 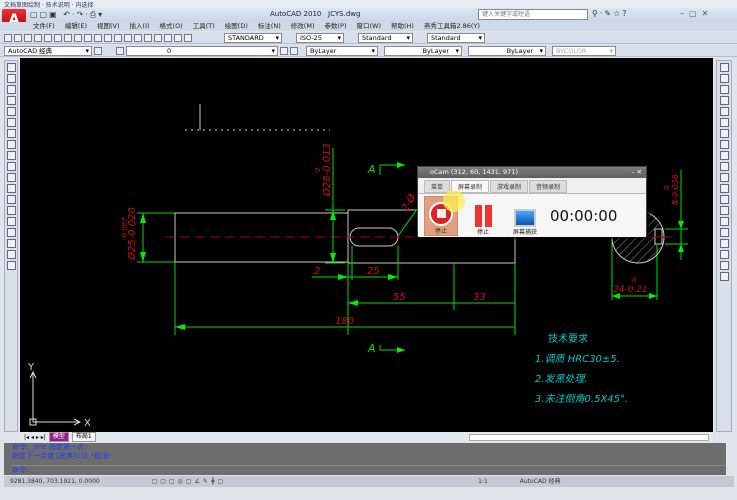 What do you see at coordinates (724, 276) in the screenshot?
I see `extra-icon` at bounding box center [724, 276].